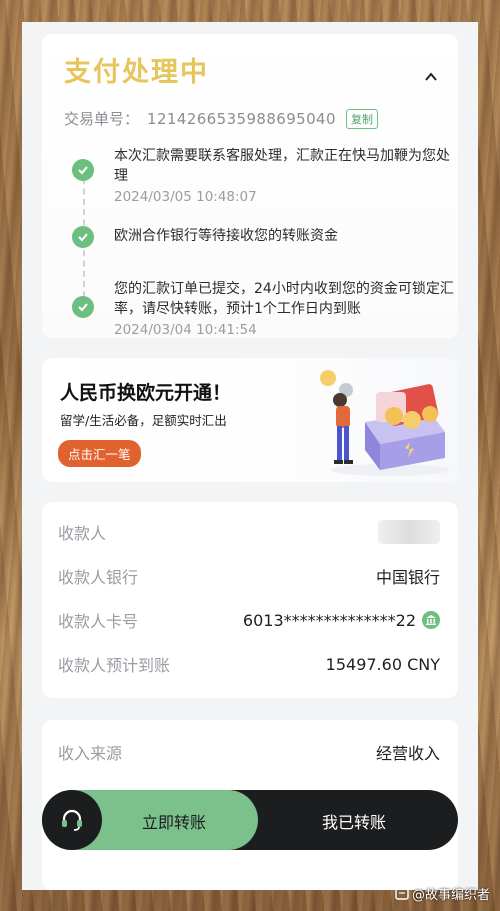  Describe the element at coordinates (450, 895) in the screenshot. I see `watermark-text: @故事编织者` at that location.